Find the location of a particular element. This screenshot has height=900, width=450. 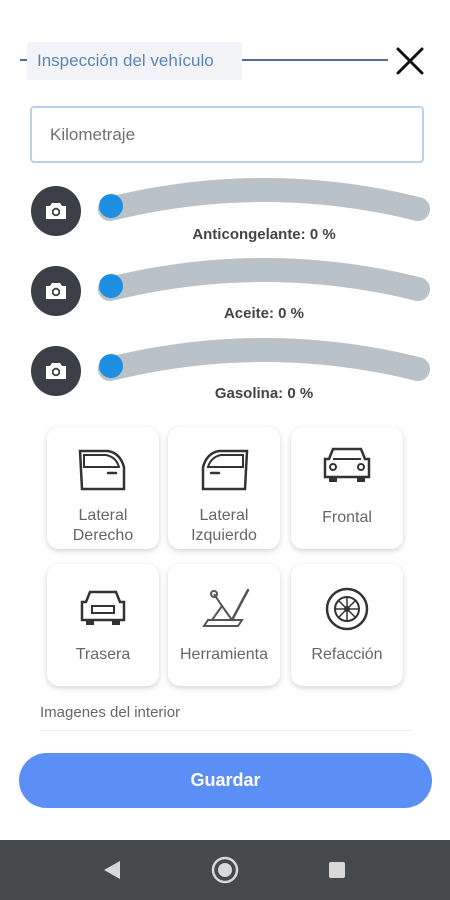

card-label: Lateral Derecho is located at coordinates (103, 525).